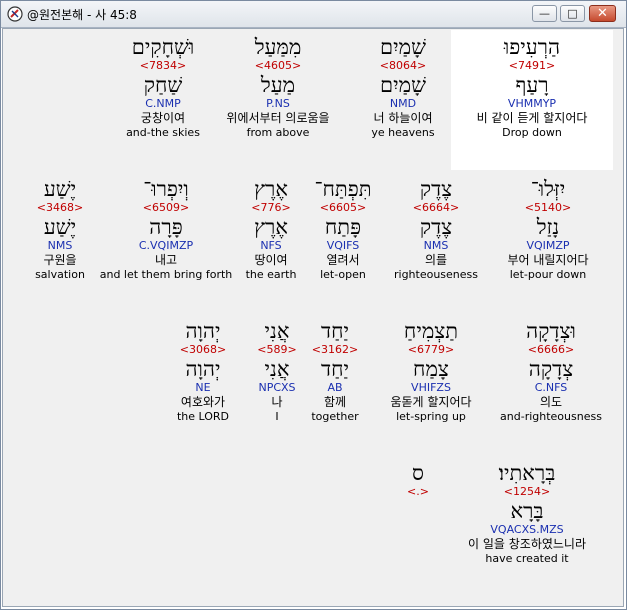 The height and width of the screenshot is (610, 627). What do you see at coordinates (203, 402) in the screenshot?
I see `korean-gloss: 여호와가` at bounding box center [203, 402].